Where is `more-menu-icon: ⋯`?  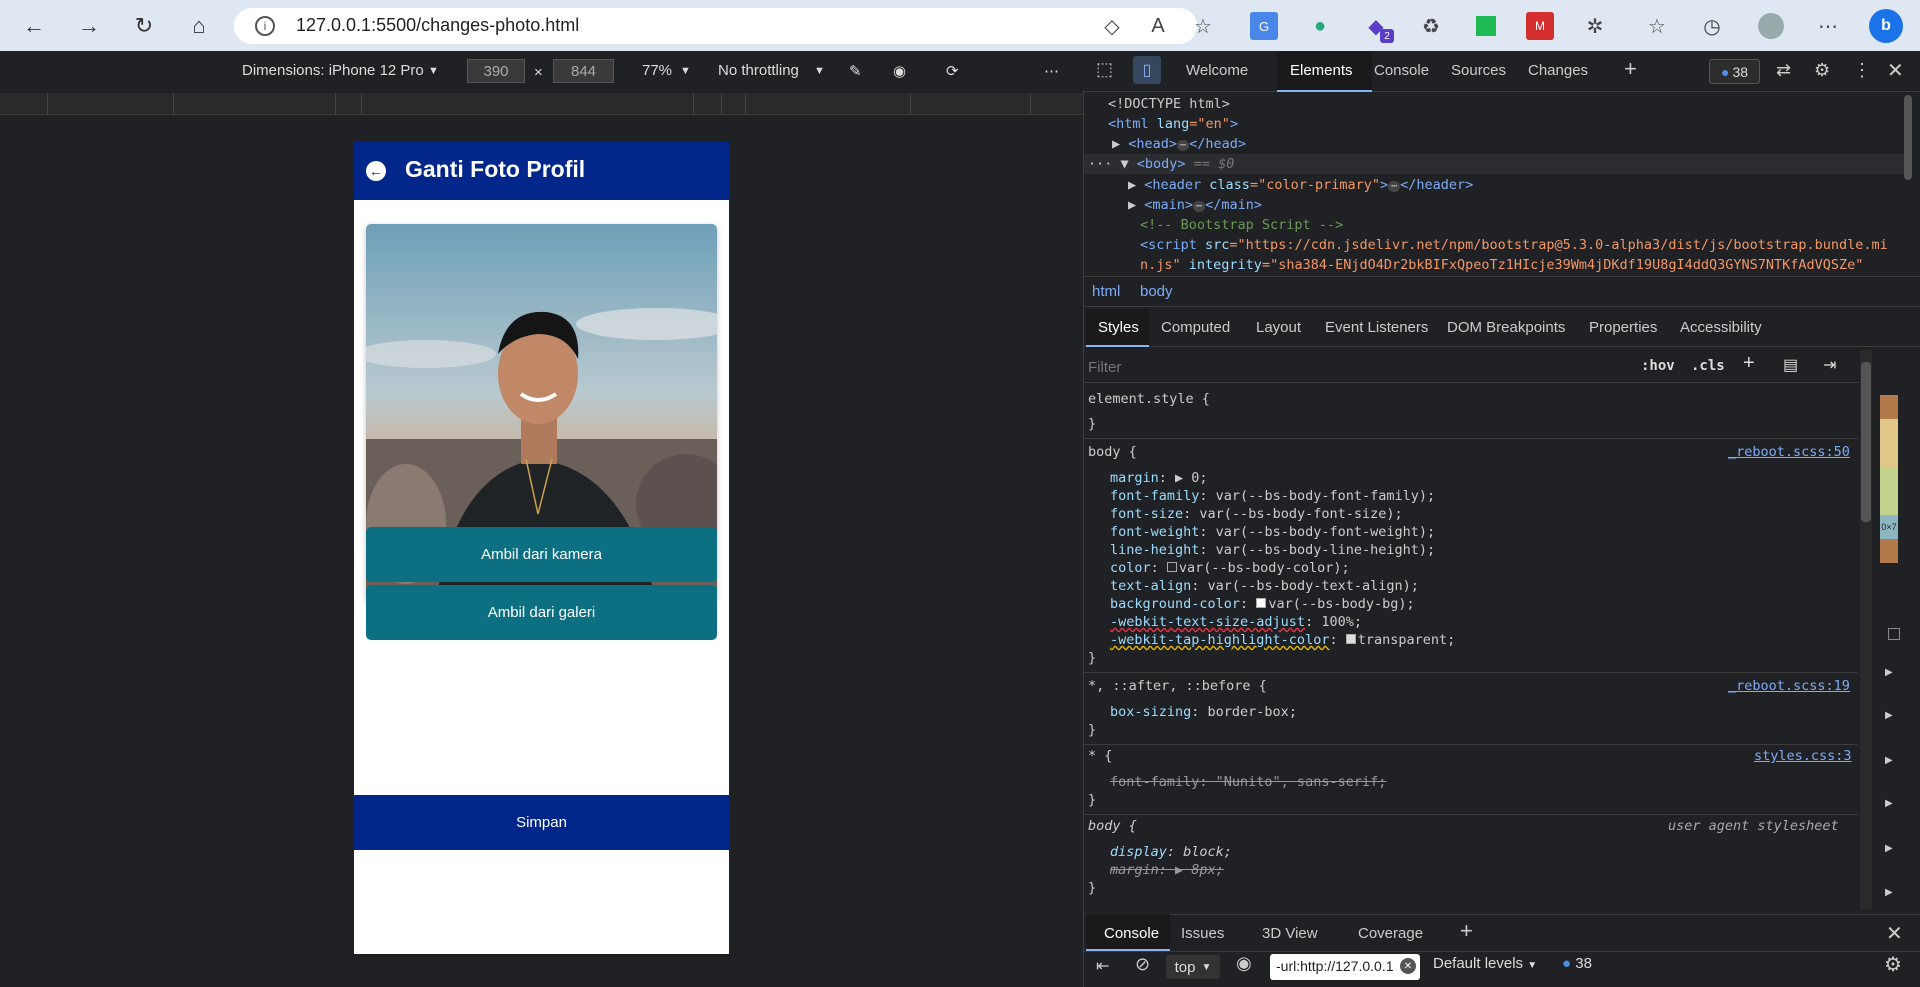
more-menu-icon: ⋯ is located at coordinates (1828, 26).